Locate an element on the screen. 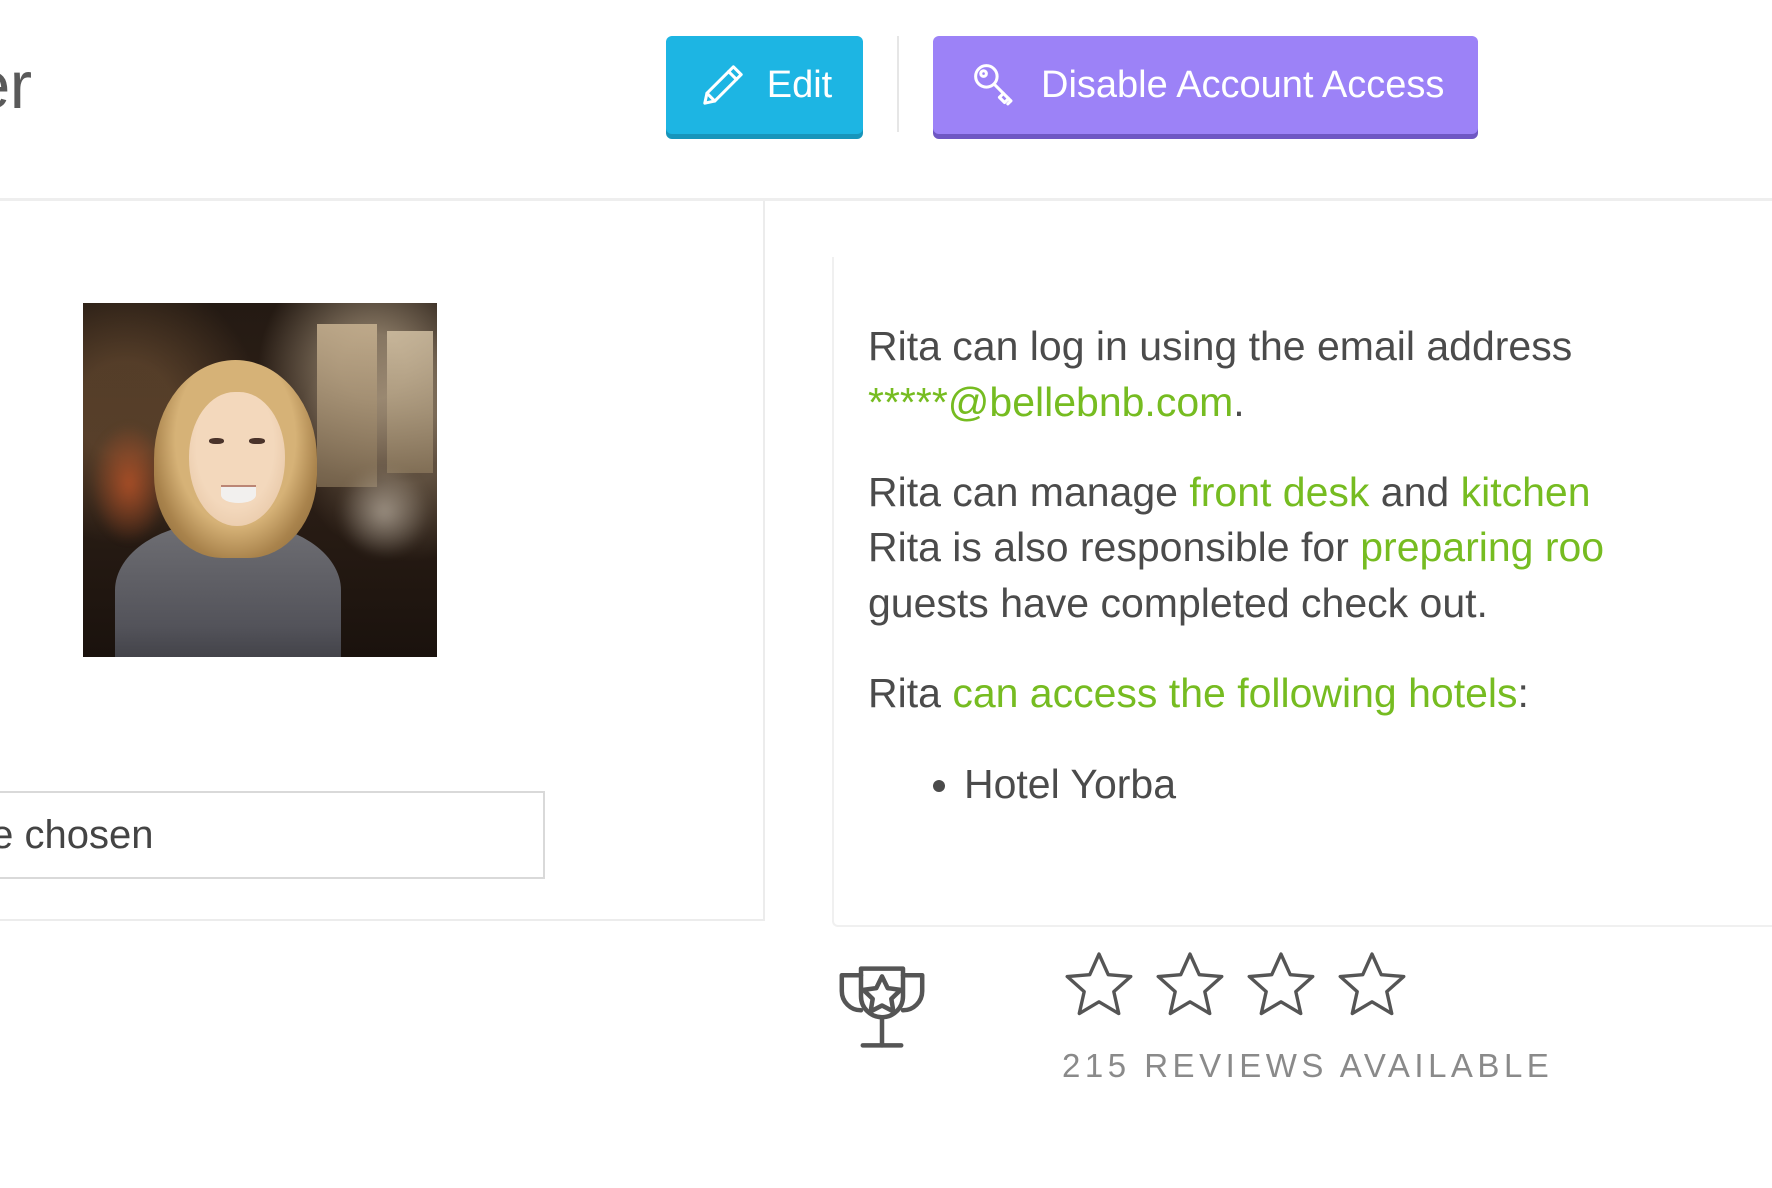 The image size is (1772, 1188). manage-text: Rita can manage is located at coordinates (1029, 491).